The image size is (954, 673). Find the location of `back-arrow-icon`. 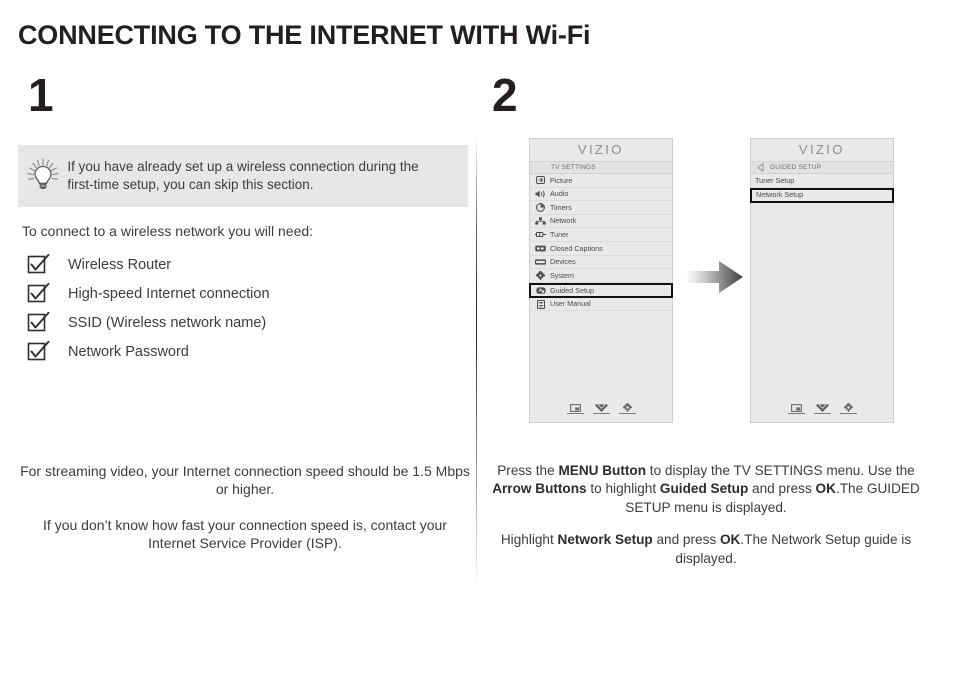

back-arrow-icon is located at coordinates (760, 167).